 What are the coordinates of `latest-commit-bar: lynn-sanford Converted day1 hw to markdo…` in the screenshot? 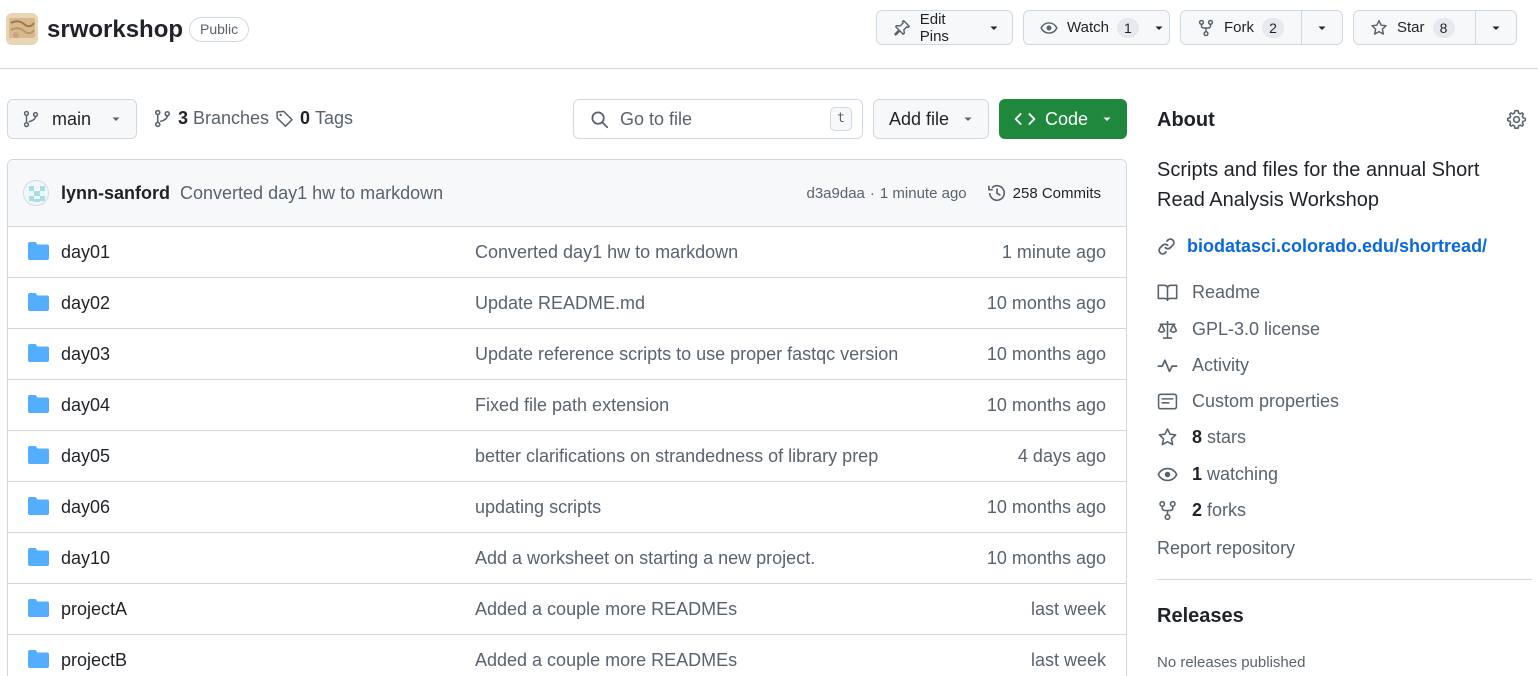 It's located at (567, 193).